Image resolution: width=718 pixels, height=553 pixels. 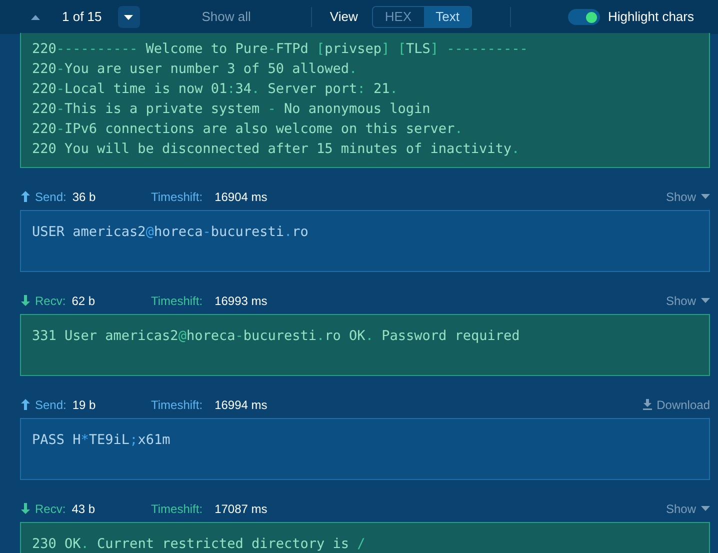 I want to click on data-line: 220-You are user number 3 of 50 allowed., so click(x=195, y=69).